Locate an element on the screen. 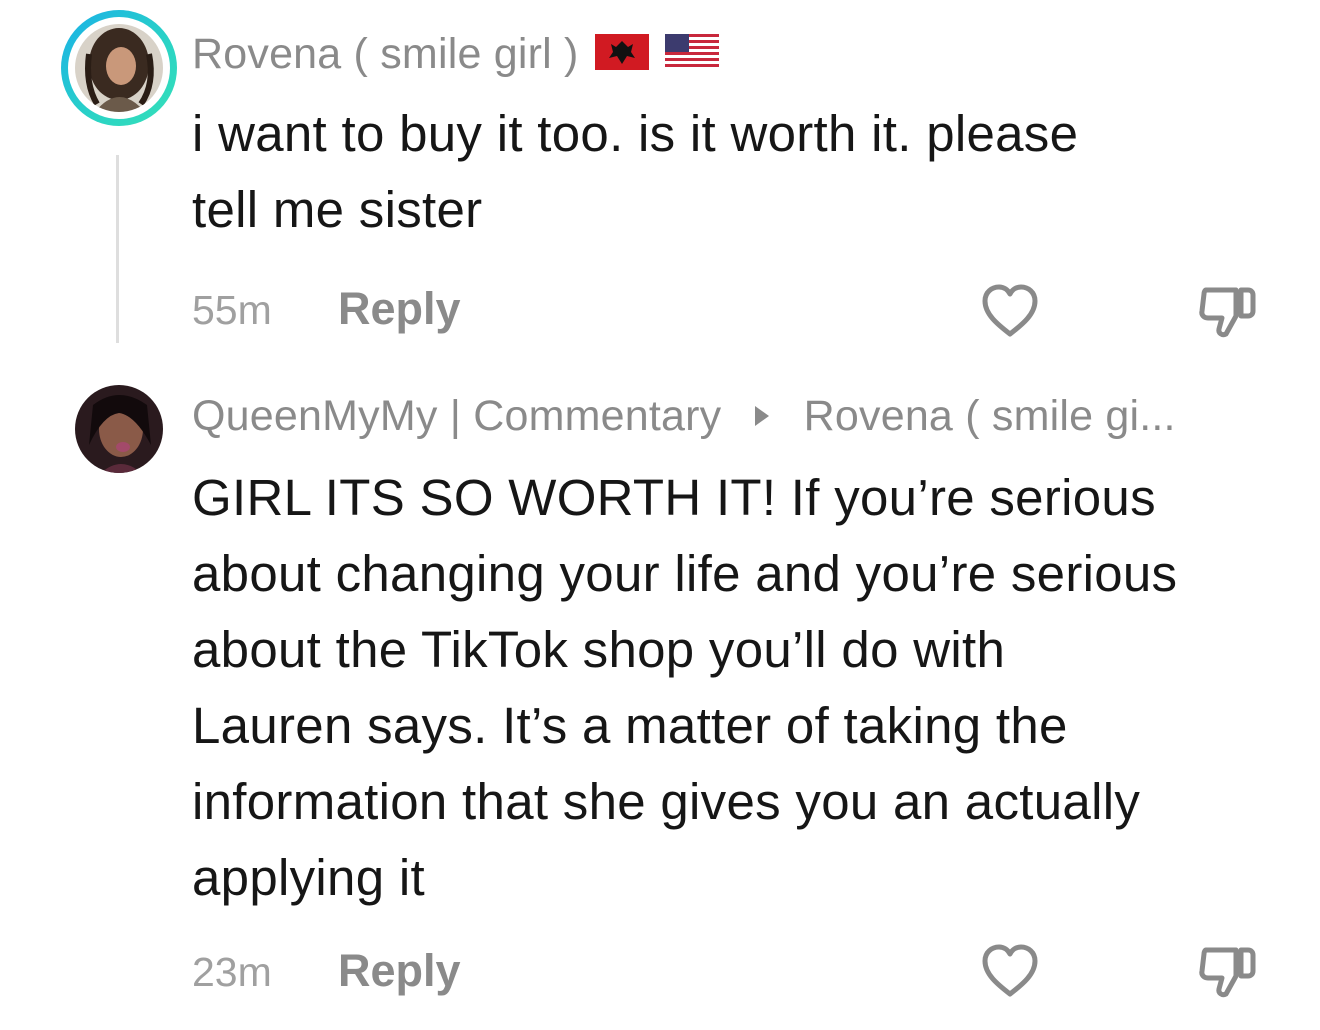 The image size is (1320, 1030). usa-flag-icon is located at coordinates (691, 56).